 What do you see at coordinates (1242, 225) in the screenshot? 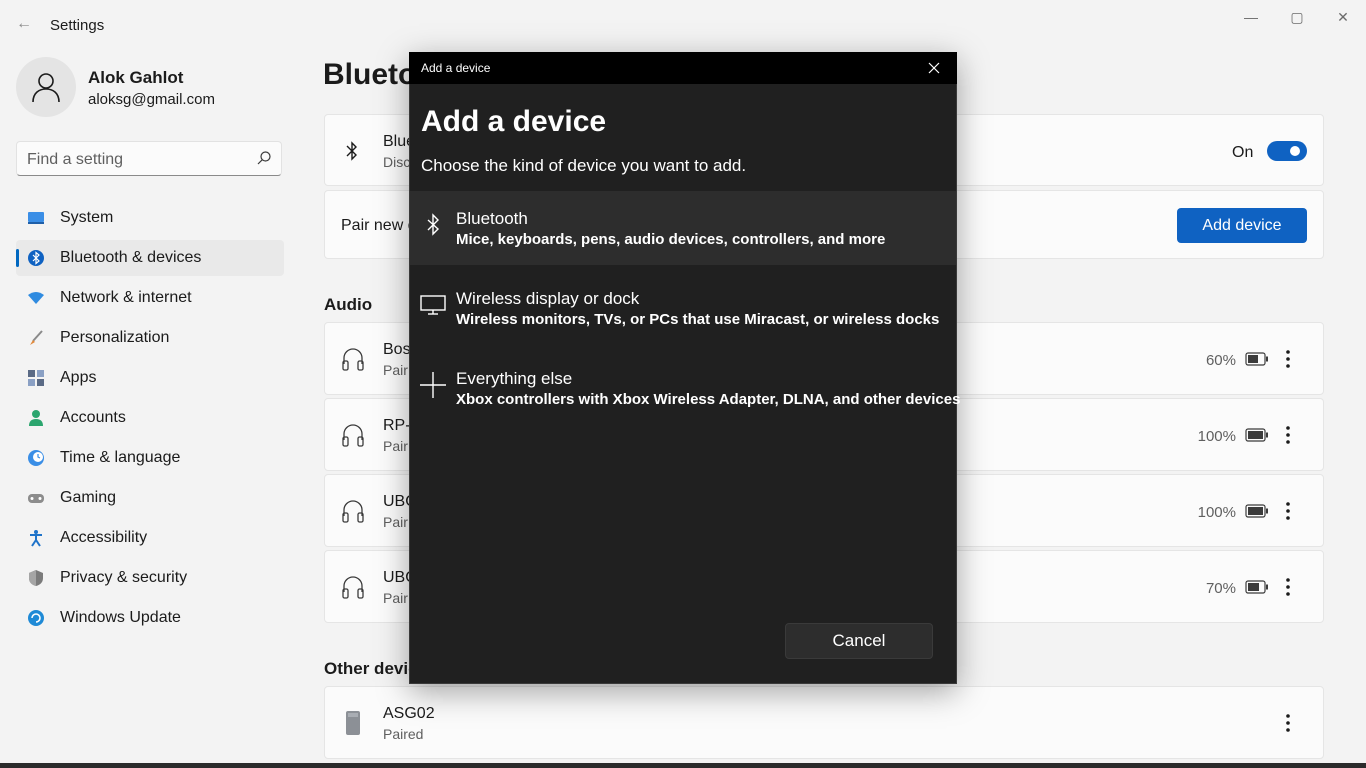
I see `add-device-button: Add device` at bounding box center [1242, 225].